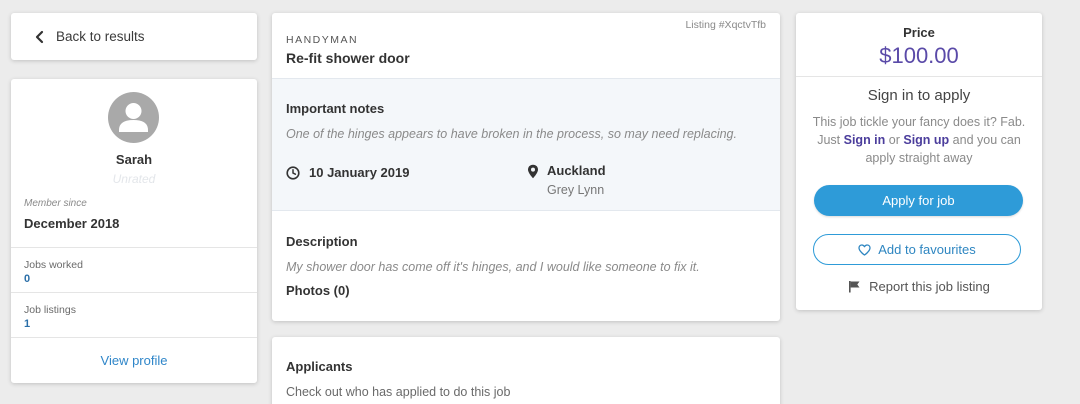 The image size is (1080, 404). Describe the element at coordinates (533, 171) in the screenshot. I see `map-pin-icon` at that location.